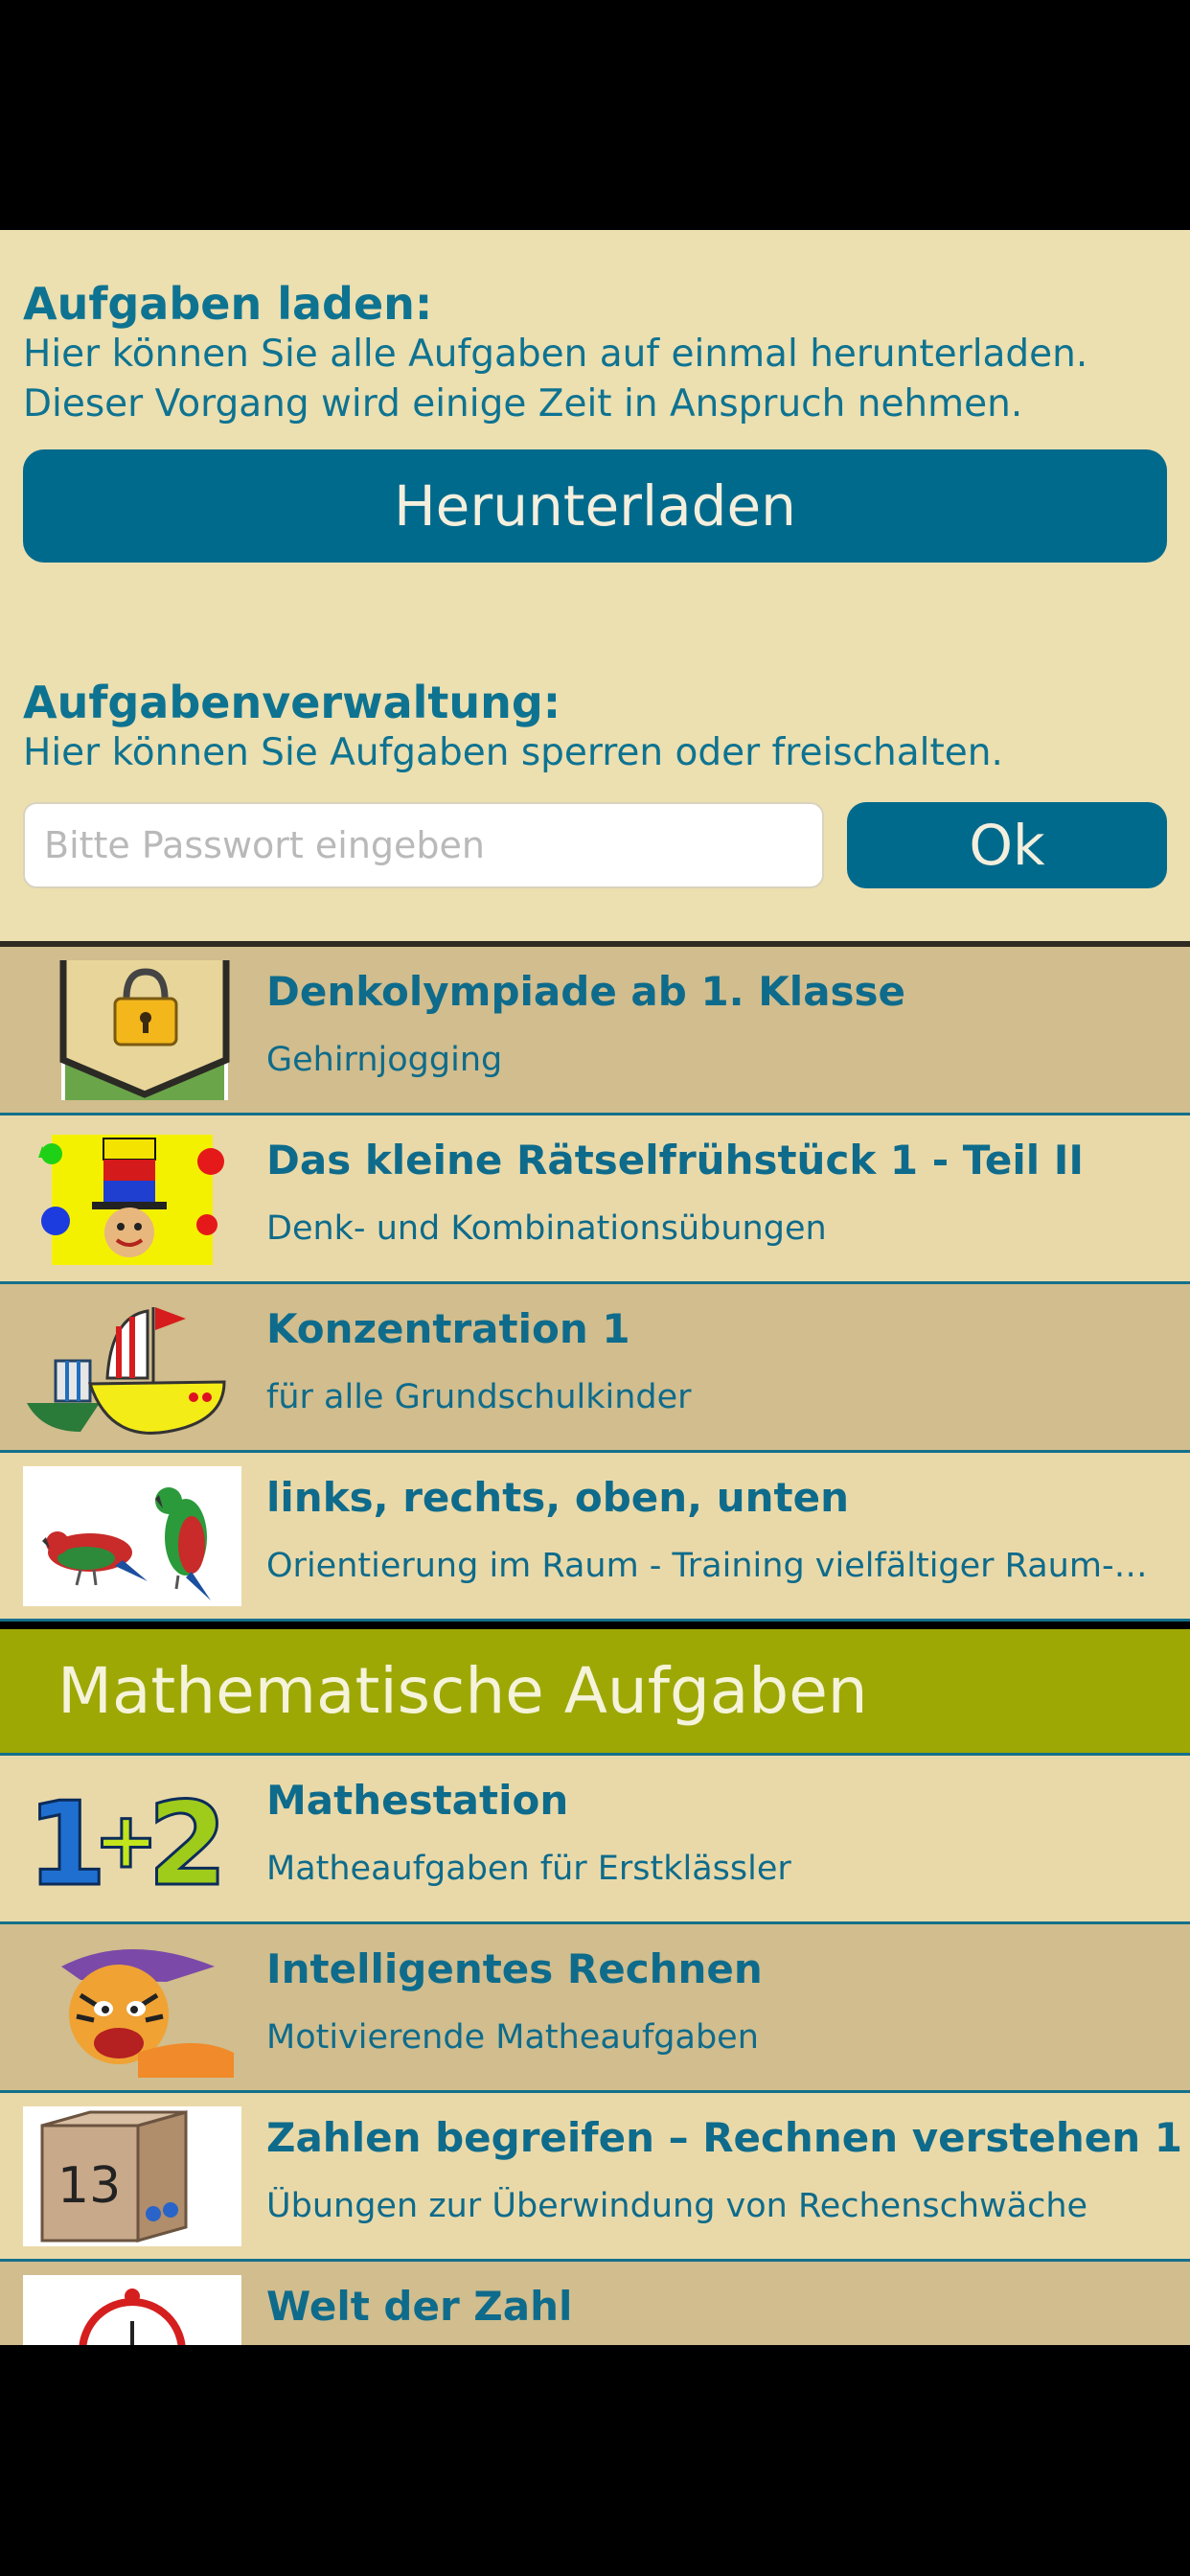 This screenshot has height=2576, width=1190. I want to click on item-title: Konzentration 1, so click(448, 1328).